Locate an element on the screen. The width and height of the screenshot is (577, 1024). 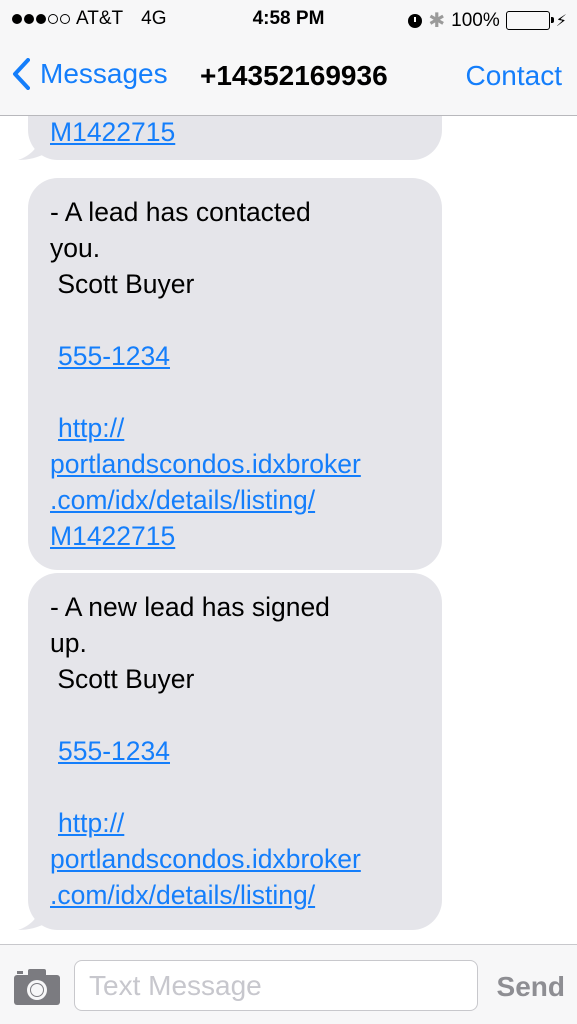
charging-bolt-icon: ⚡ is located at coordinates (561, 21).